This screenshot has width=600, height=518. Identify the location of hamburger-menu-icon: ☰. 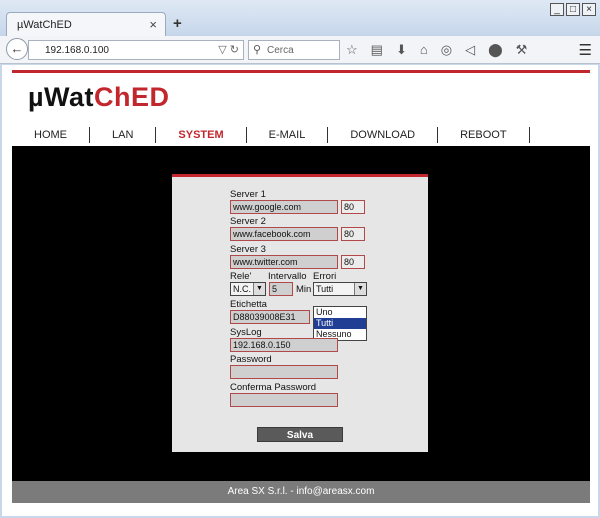
(585, 50).